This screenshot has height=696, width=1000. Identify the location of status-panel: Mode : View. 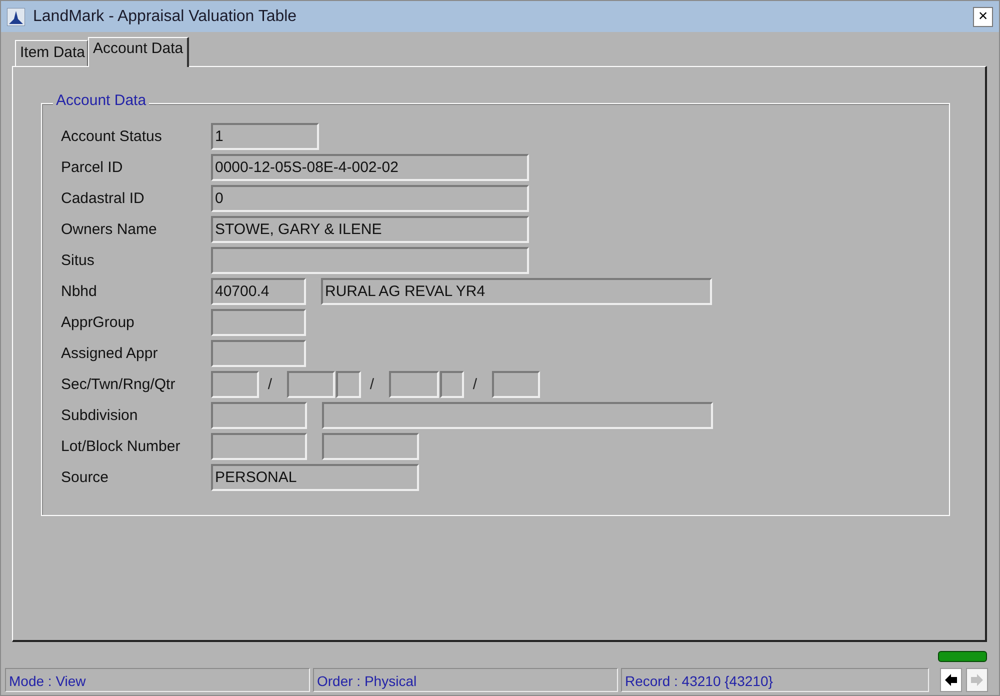
(157, 680).